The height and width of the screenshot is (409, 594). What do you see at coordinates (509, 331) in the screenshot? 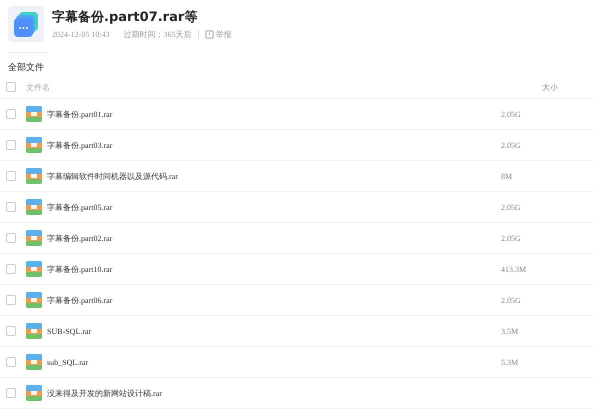
I see `file-size: 3.5M` at bounding box center [509, 331].